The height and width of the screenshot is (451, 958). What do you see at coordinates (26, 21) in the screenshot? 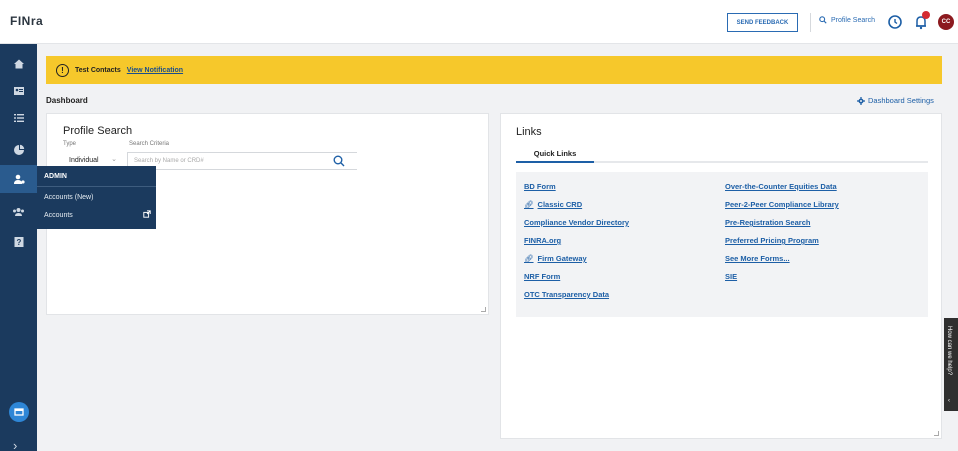
I see `finra-logo: FINra` at bounding box center [26, 21].